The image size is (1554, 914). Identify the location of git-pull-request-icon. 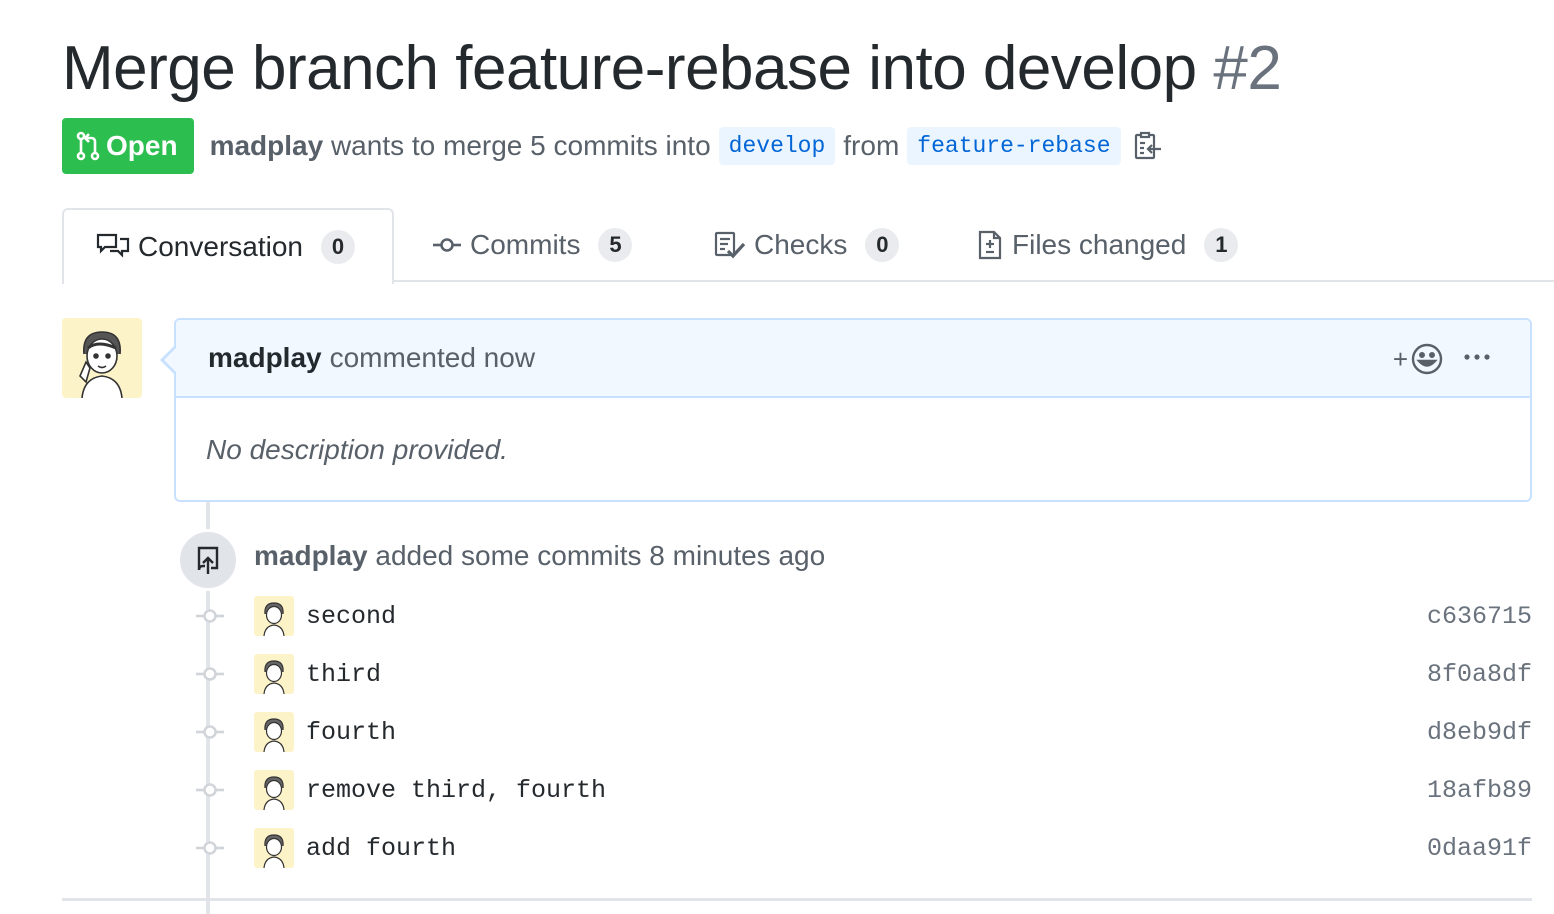
(88, 146).